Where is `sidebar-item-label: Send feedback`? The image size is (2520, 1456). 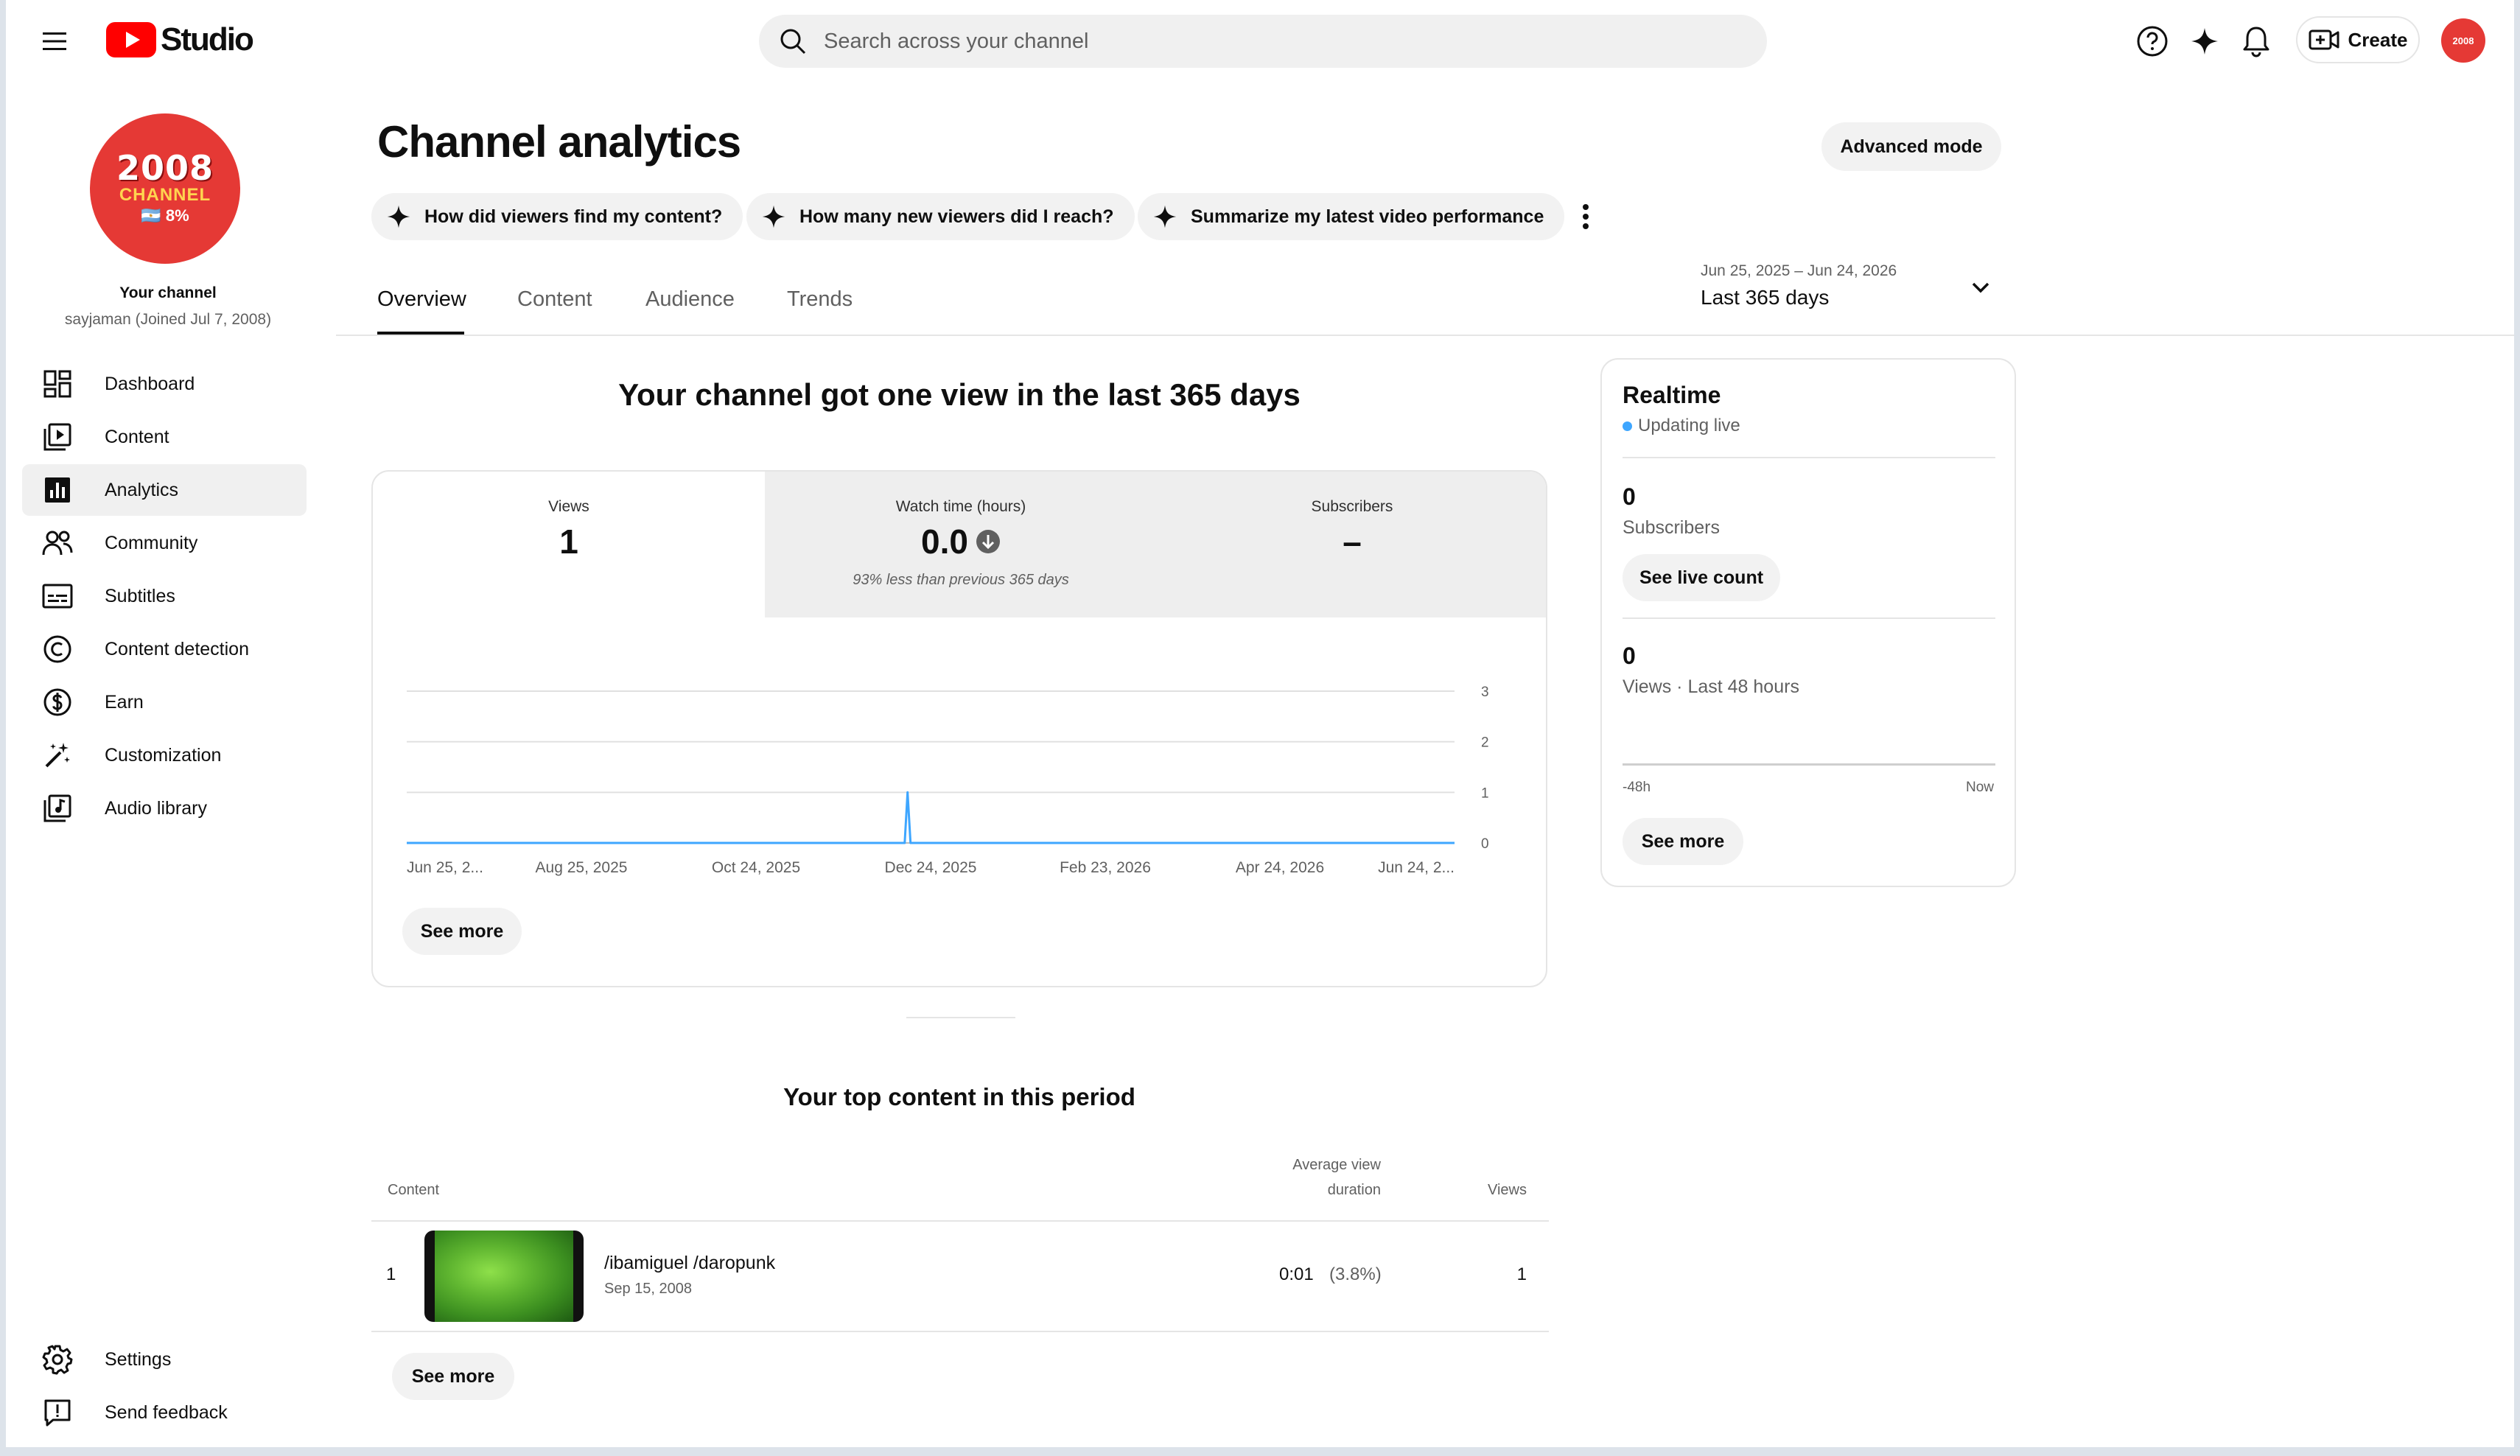 sidebar-item-label: Send feedback is located at coordinates (166, 1412).